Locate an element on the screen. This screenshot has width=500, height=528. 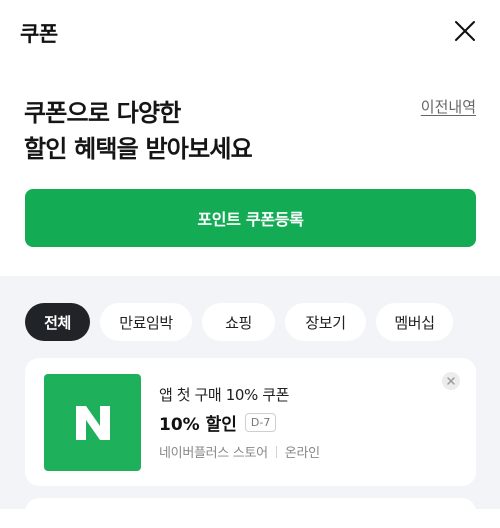
coupon-store: 네이버플러스 스토어 is located at coordinates (213, 453).